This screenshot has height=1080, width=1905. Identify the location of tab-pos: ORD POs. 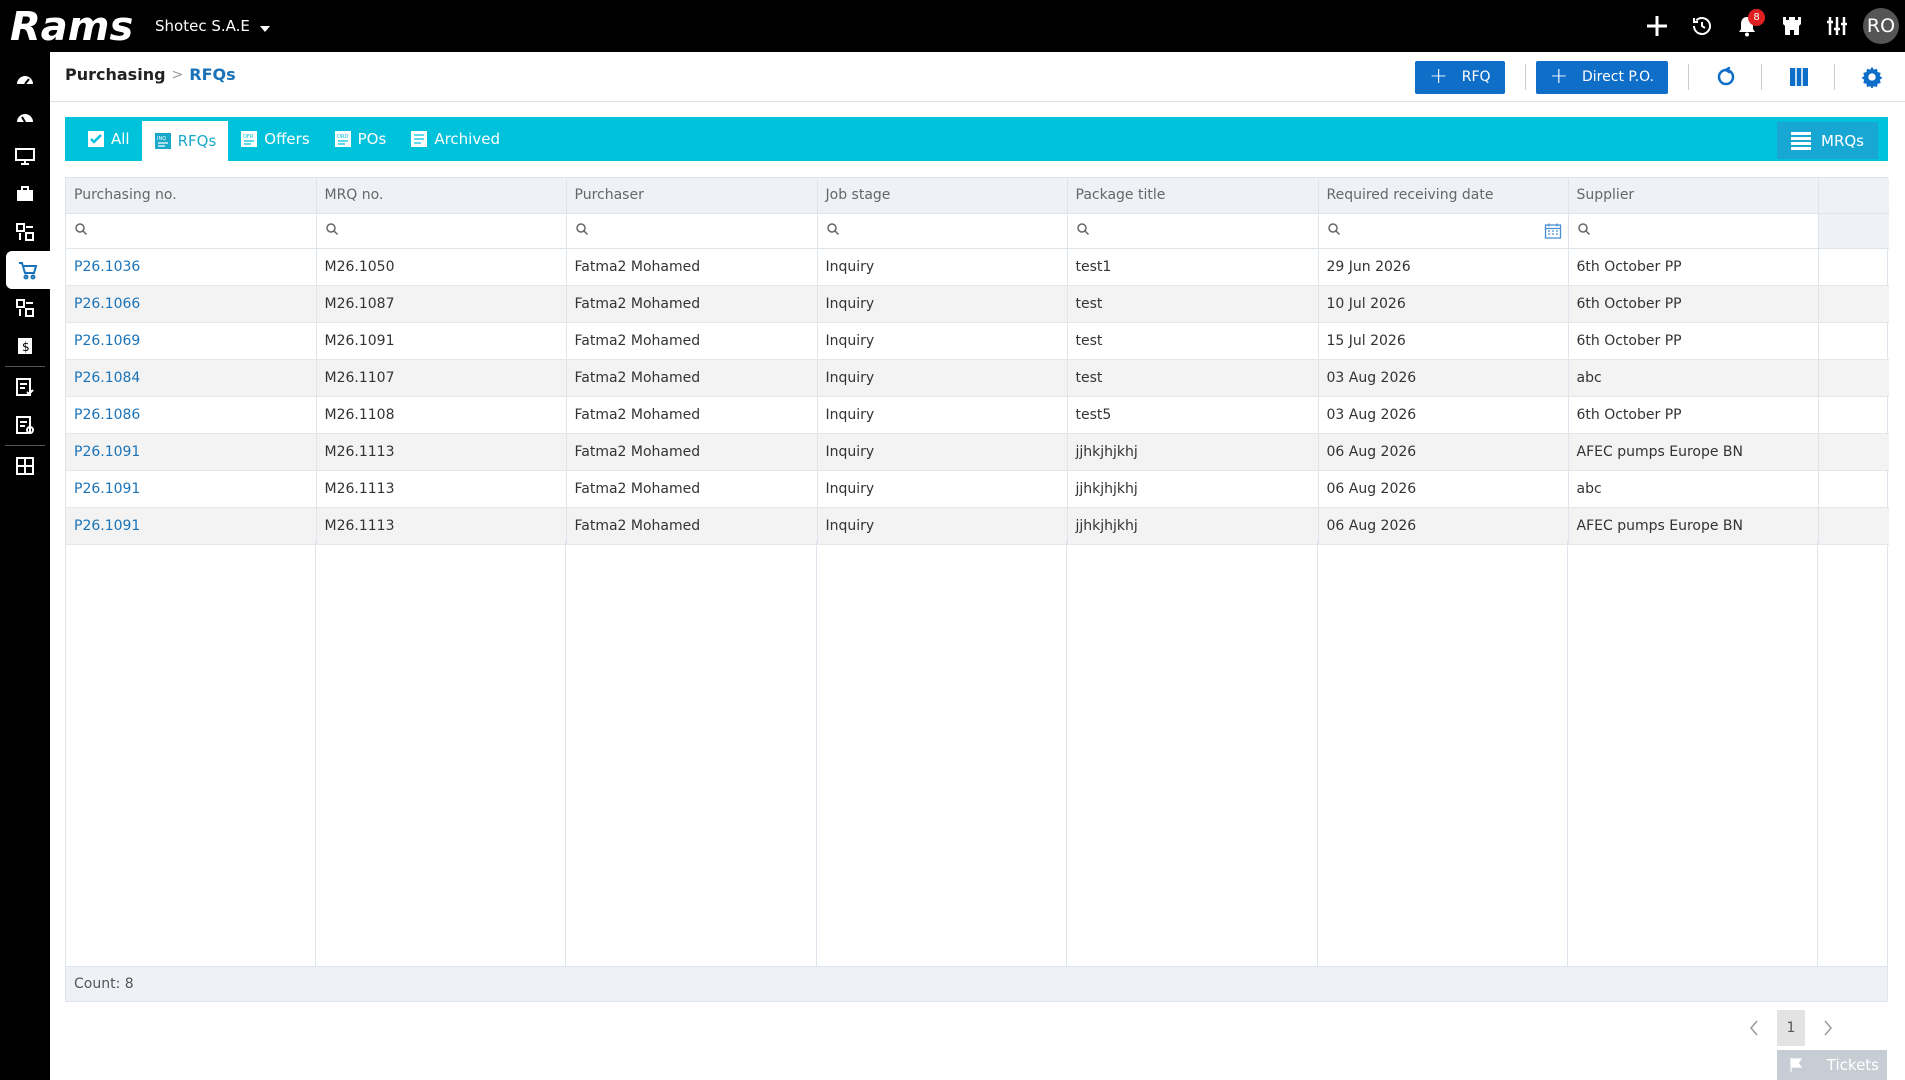
(360, 139).